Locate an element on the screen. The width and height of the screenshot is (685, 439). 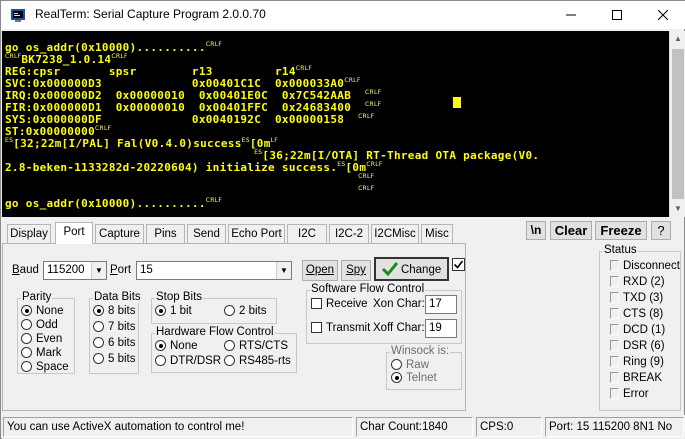
chevron-down-icon: ▼ is located at coordinates (283, 270).